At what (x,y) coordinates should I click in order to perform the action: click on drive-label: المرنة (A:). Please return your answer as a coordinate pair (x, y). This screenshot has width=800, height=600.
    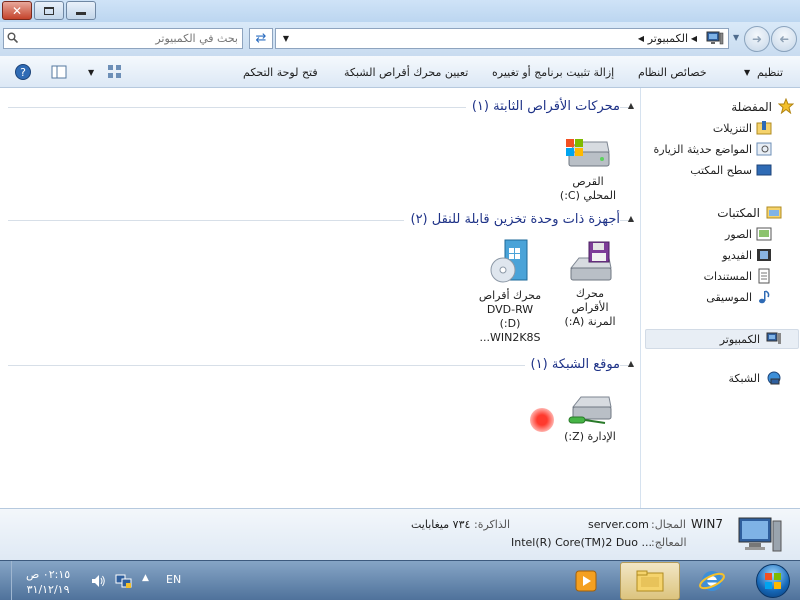
    Looking at the image, I should click on (590, 321).